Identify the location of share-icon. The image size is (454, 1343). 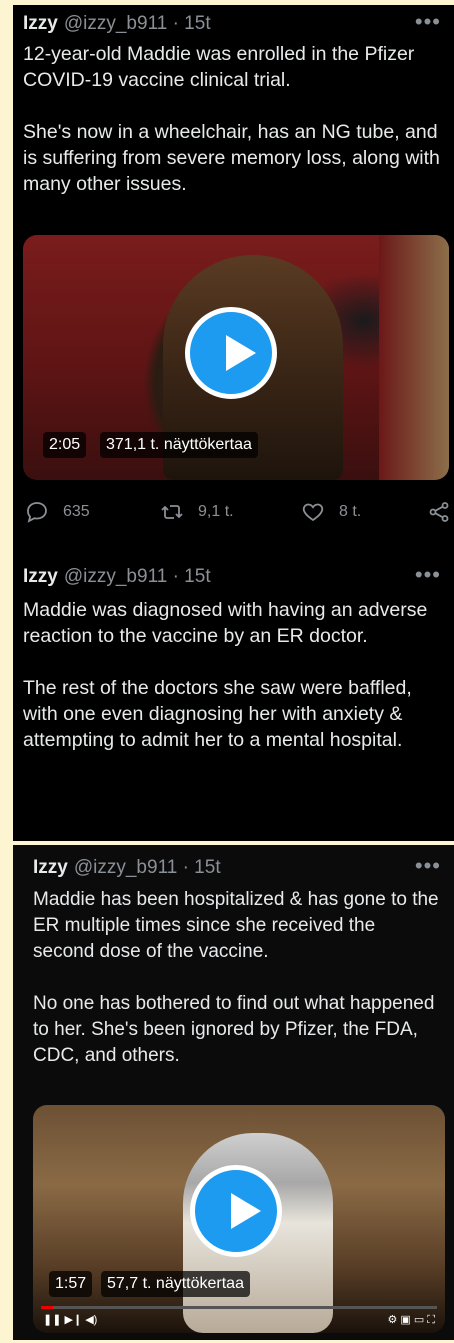
(439, 512).